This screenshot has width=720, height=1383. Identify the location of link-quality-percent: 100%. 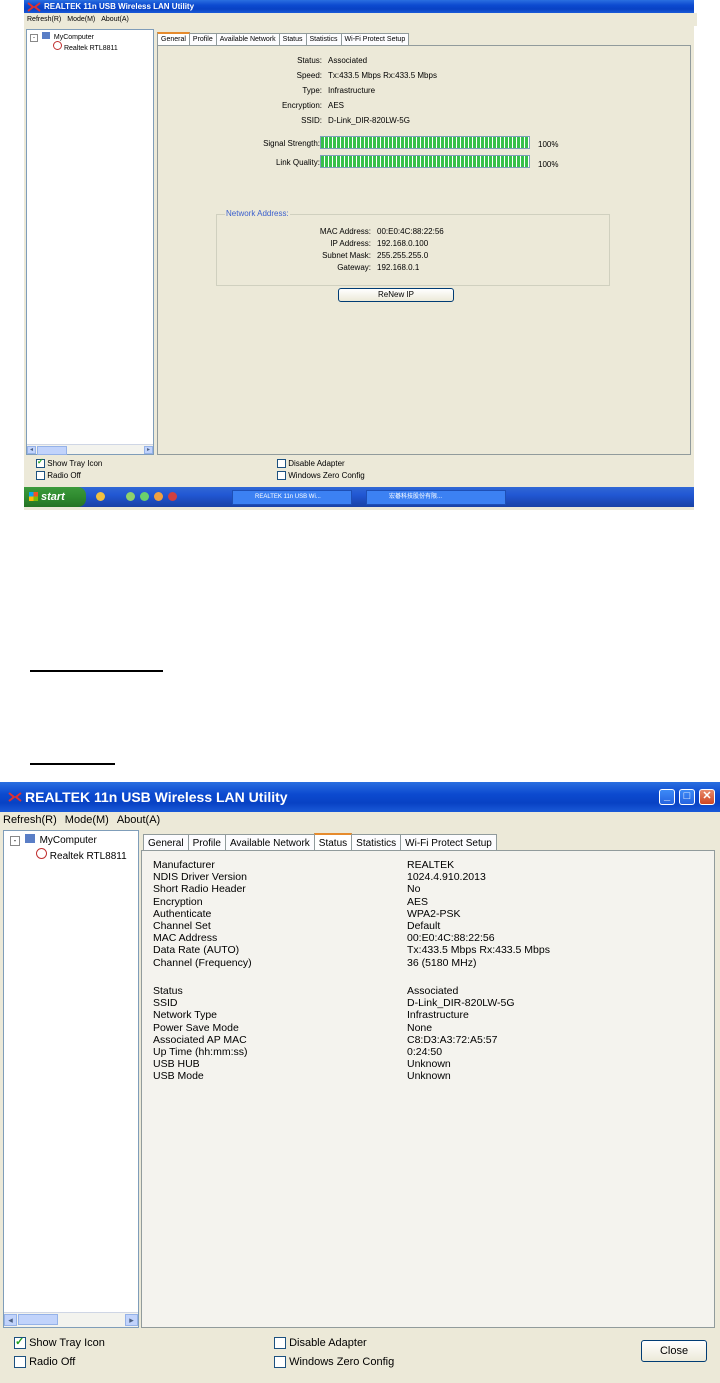
(548, 164).